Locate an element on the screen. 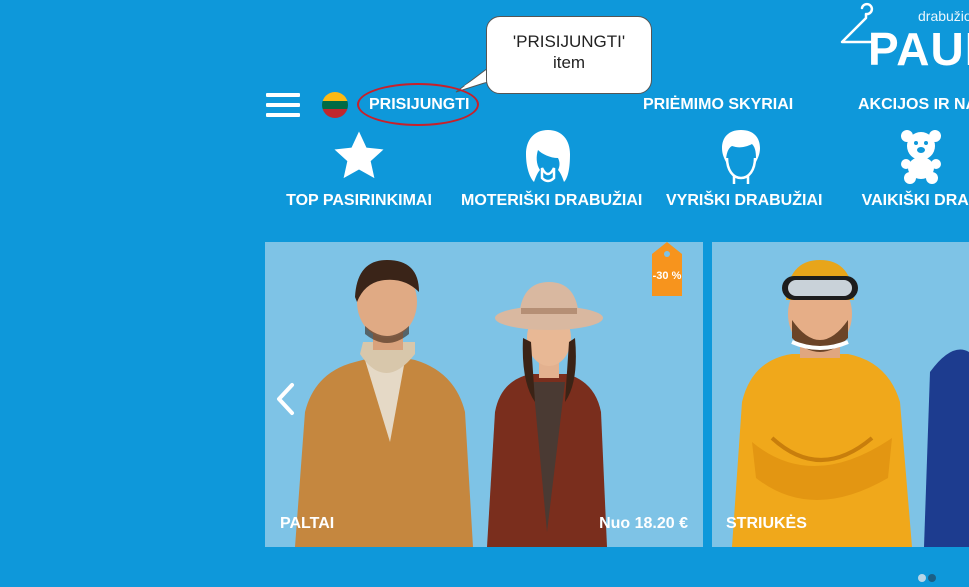 The image size is (969, 587). pagination-dot is located at coordinates (922, 578).